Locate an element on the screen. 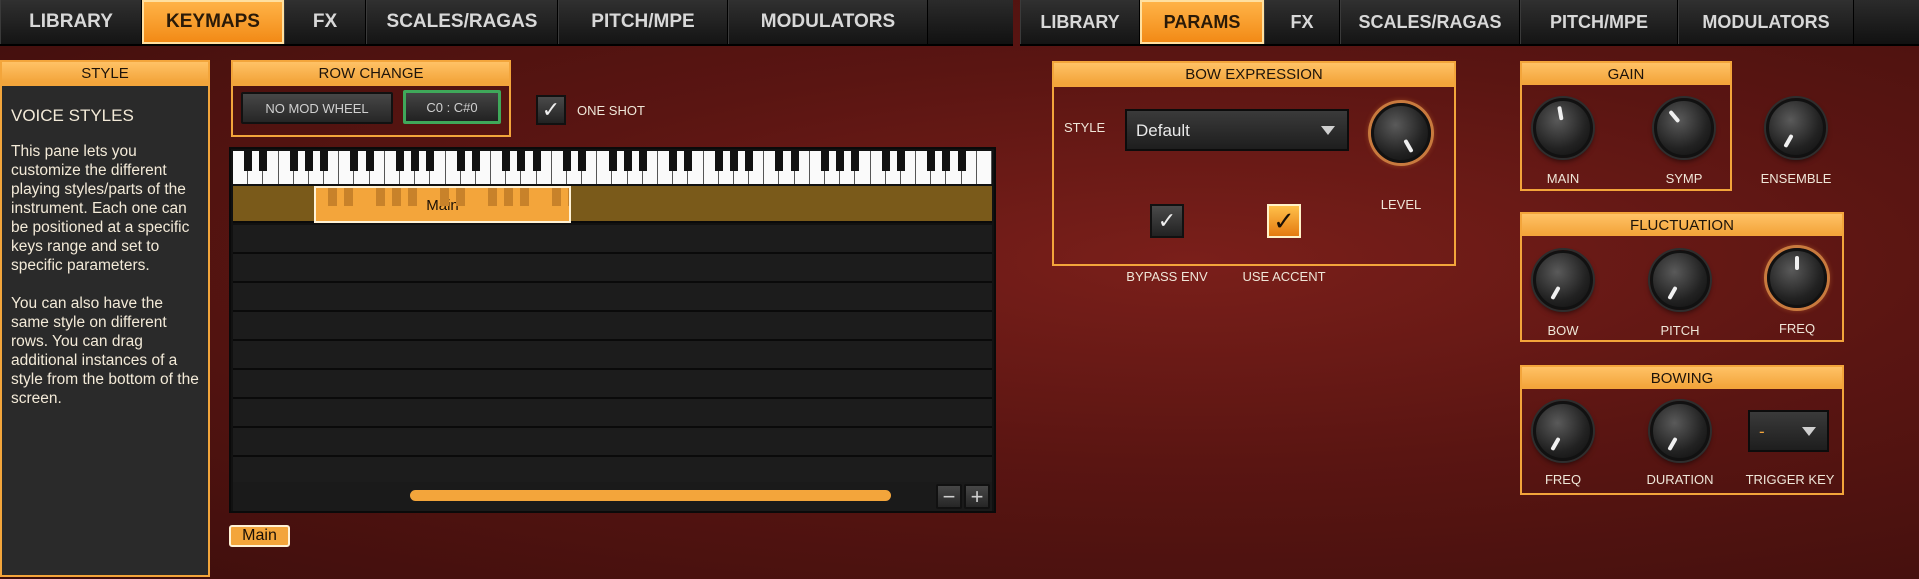 Image resolution: width=1919 pixels, height=579 pixels. add-row-button: + is located at coordinates (977, 496).